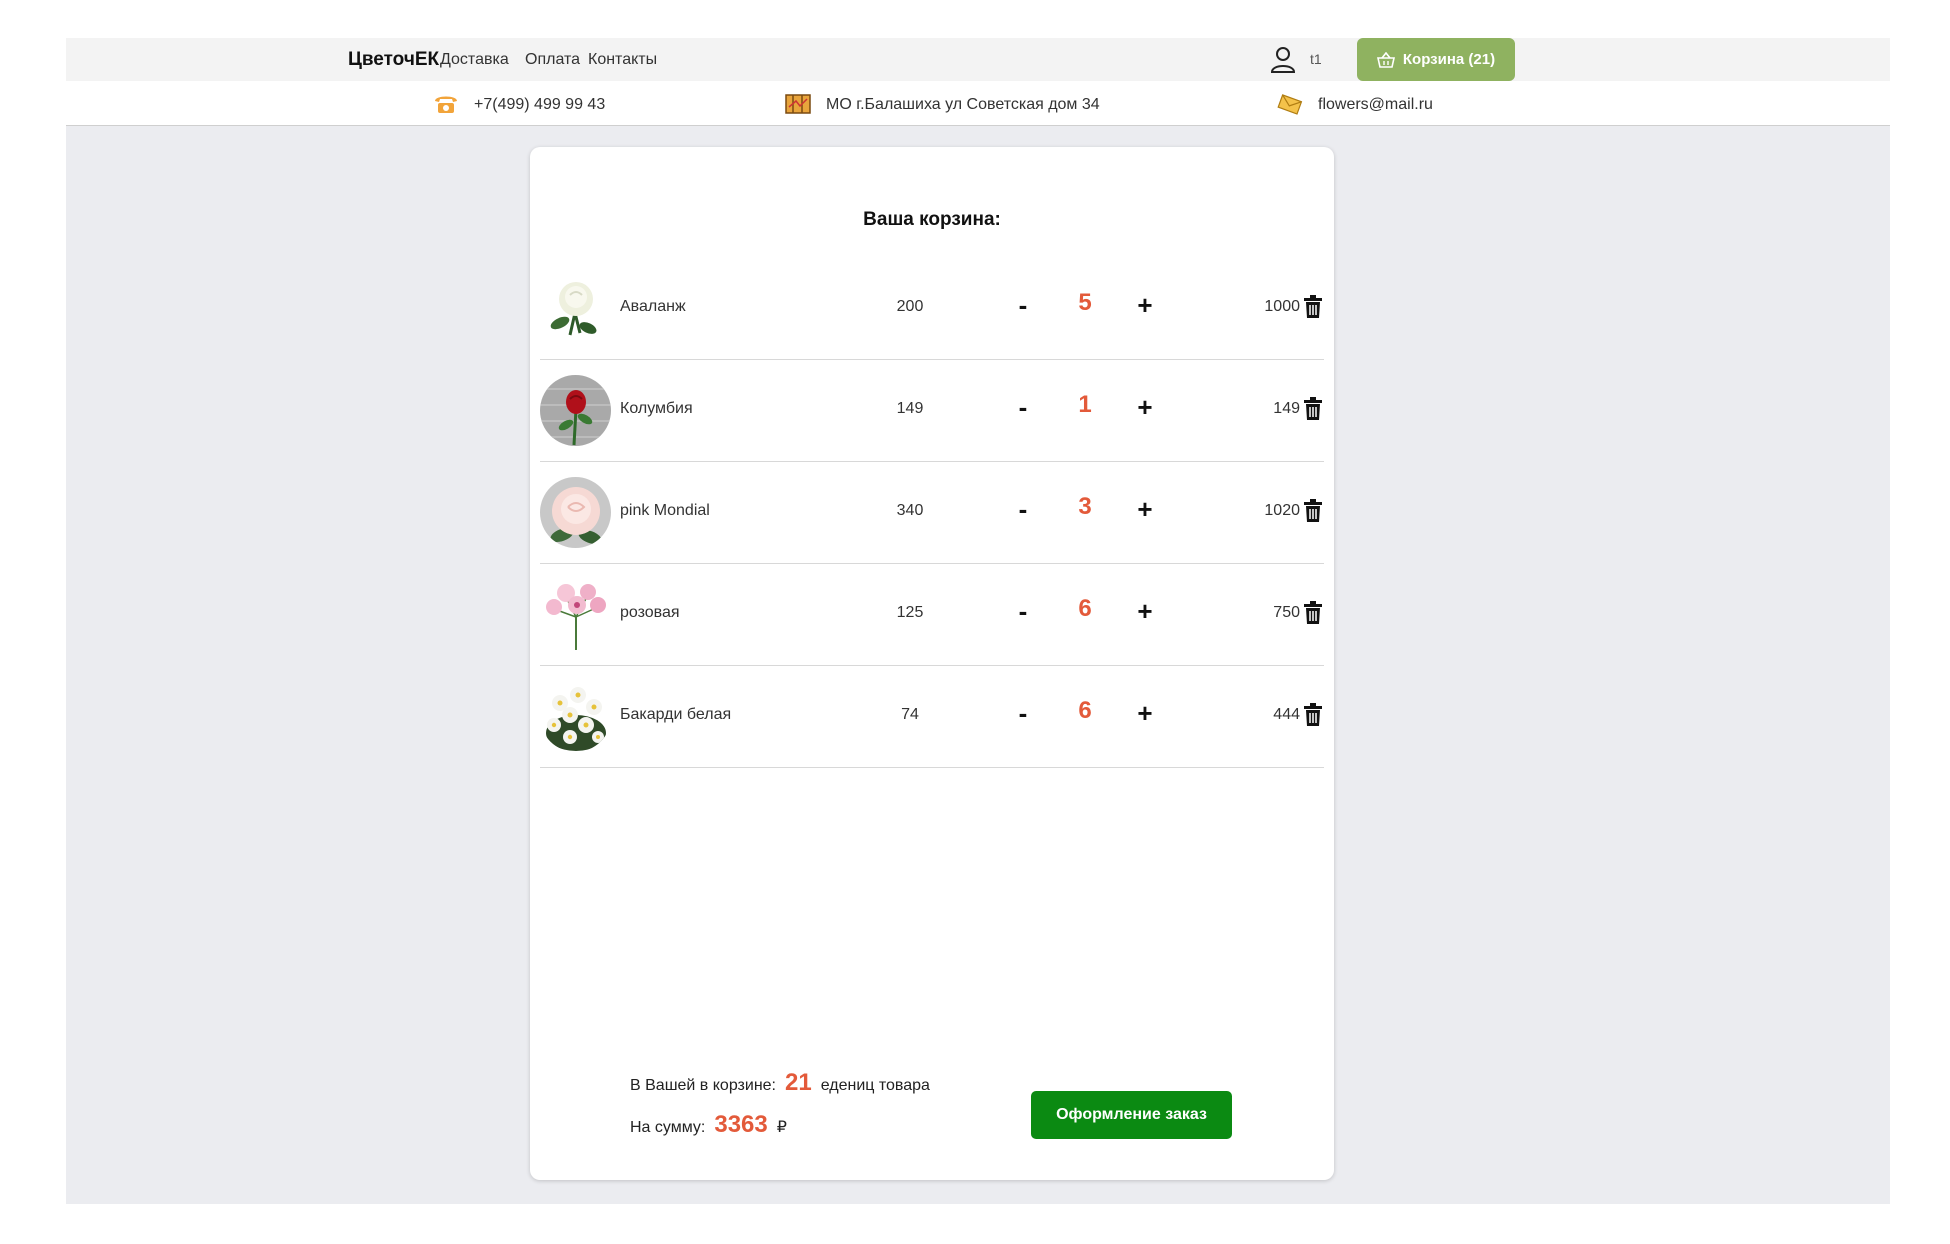  Describe the element at coordinates (1385, 59) in the screenshot. I see `basket-icon` at that location.